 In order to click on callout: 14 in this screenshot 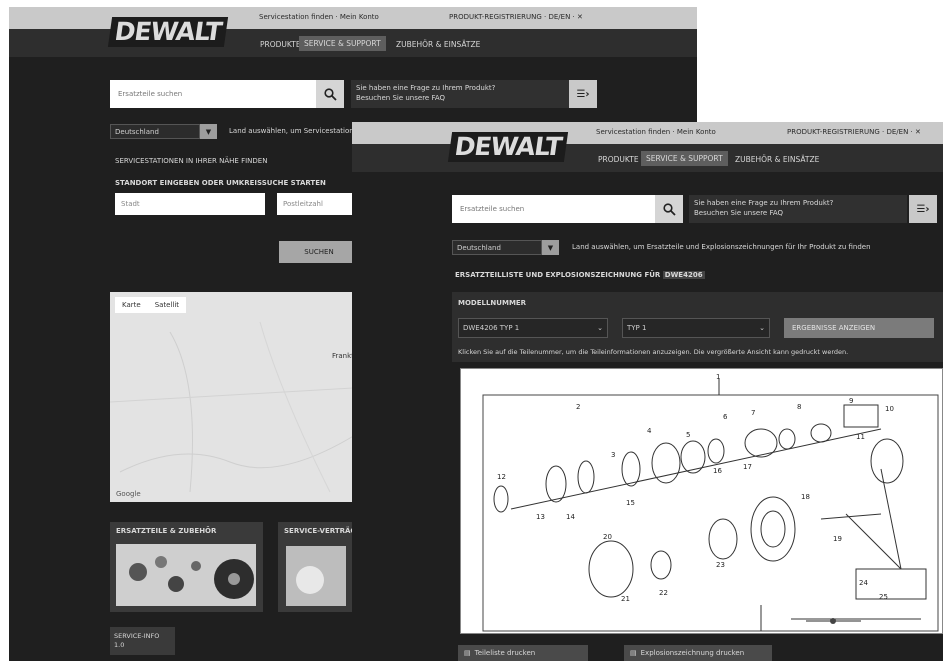, I will do `click(570, 517)`.